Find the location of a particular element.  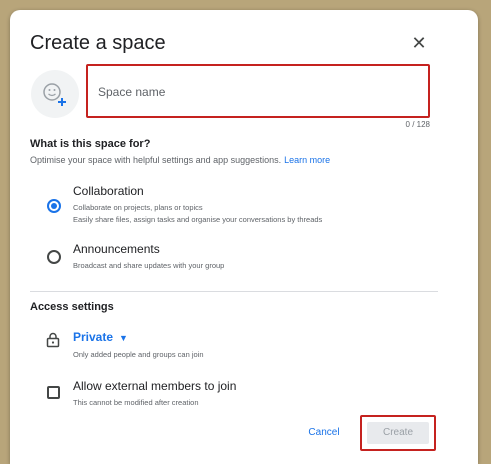

space-name-input is located at coordinates (258, 92).